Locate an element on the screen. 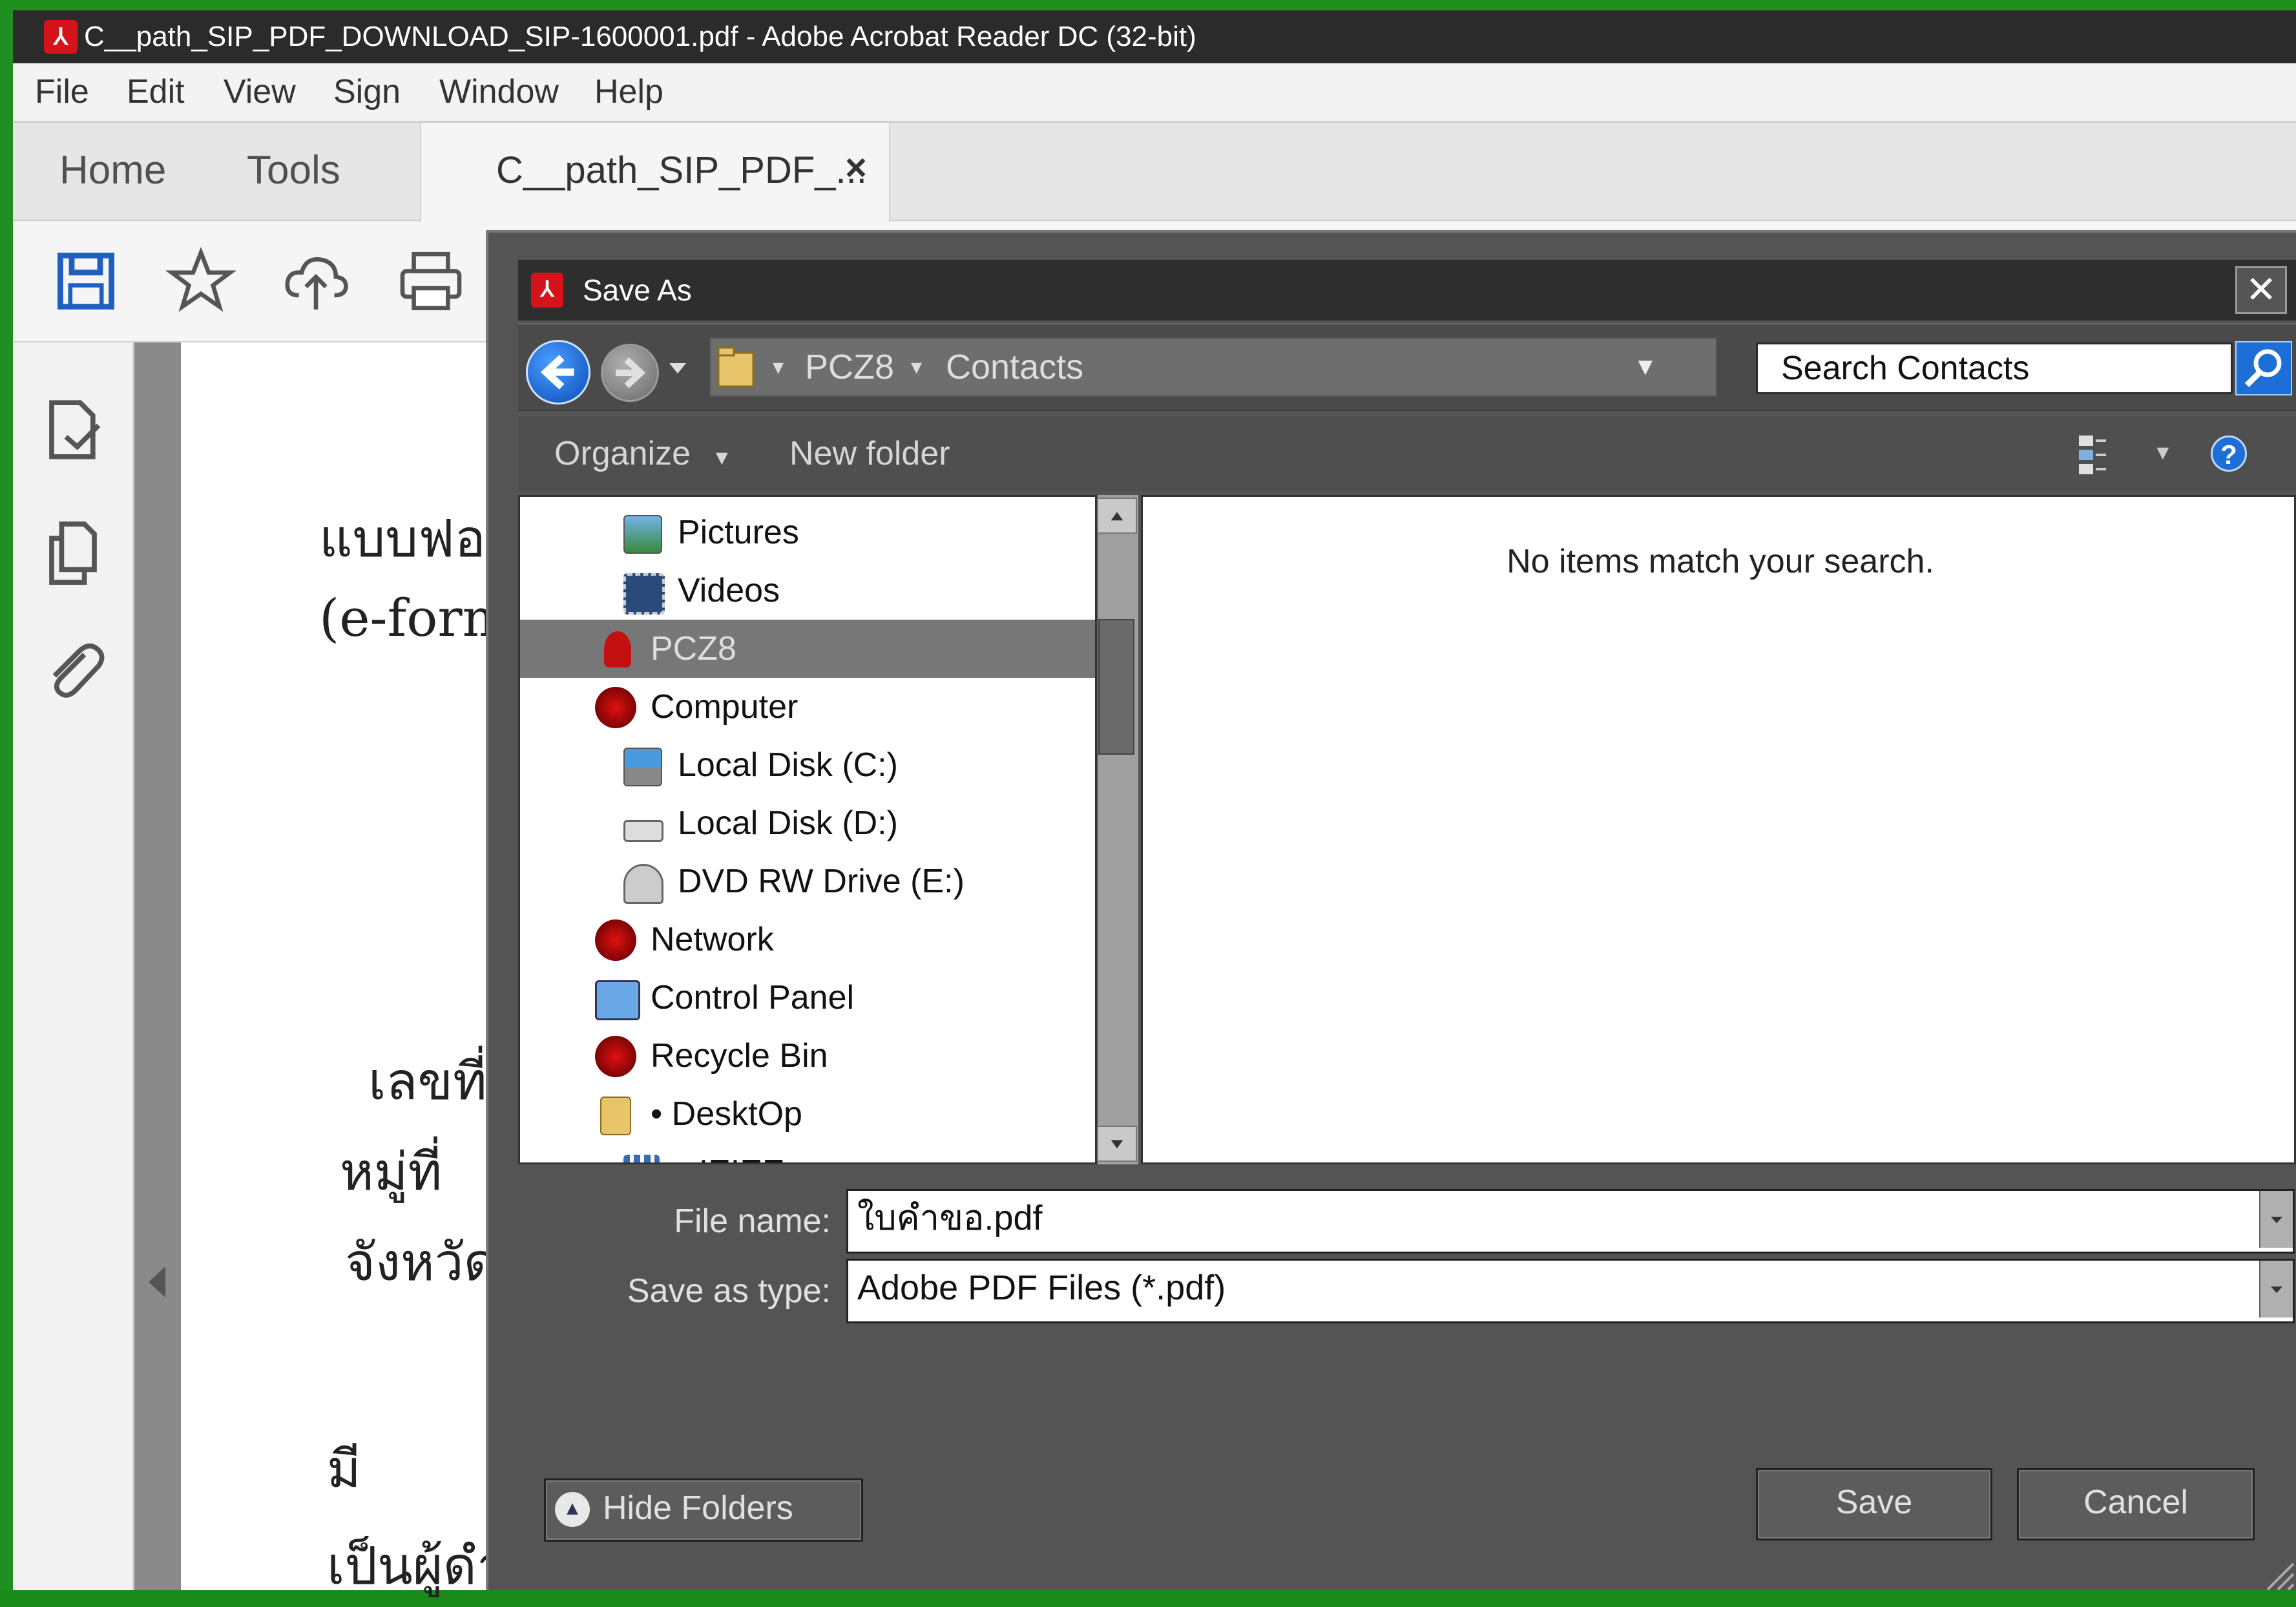  tab-bar: Home Tools is located at coordinates (1155, 172).